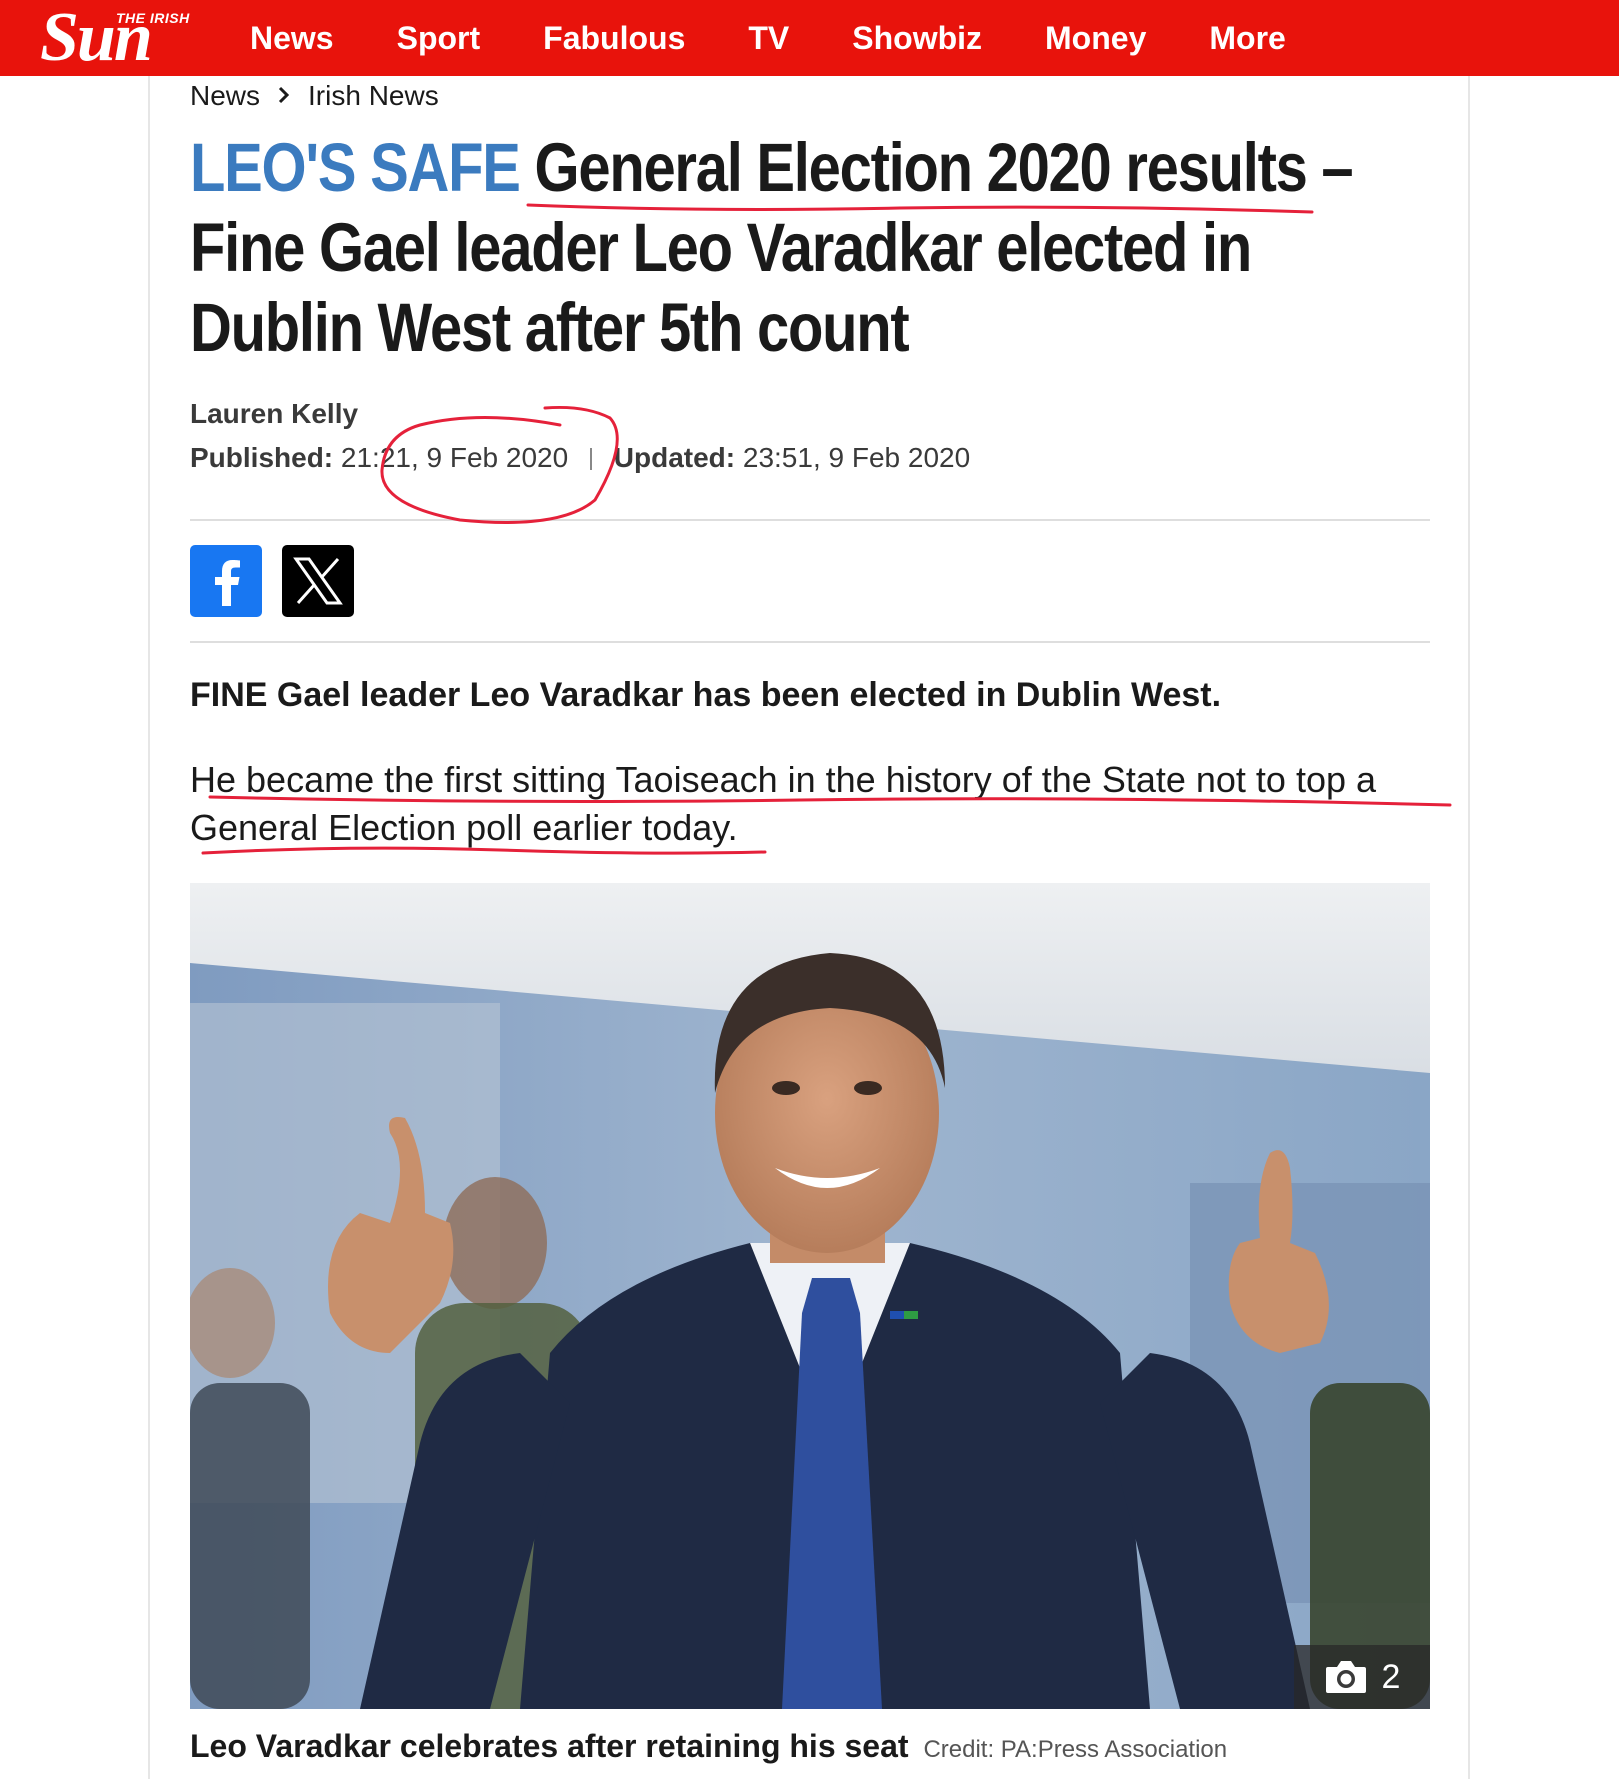 The image size is (1619, 1779). What do you see at coordinates (1095, 38) in the screenshot?
I see `nav-item-money: Money` at bounding box center [1095, 38].